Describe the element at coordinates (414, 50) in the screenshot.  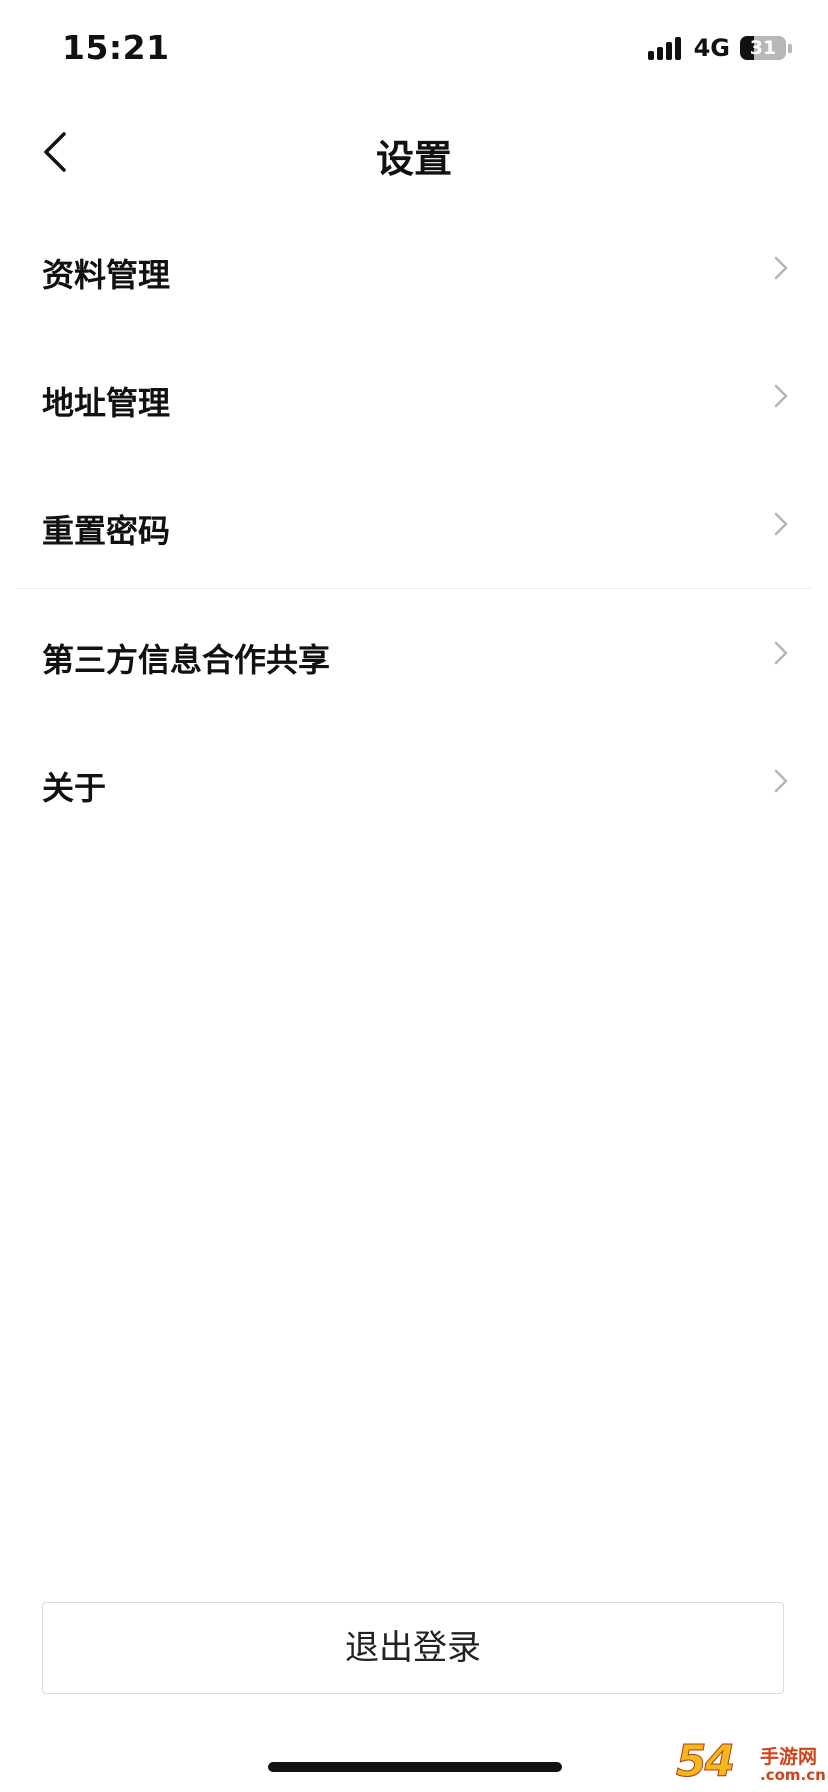
I see `status-bar: 15:21 4G 31` at that location.